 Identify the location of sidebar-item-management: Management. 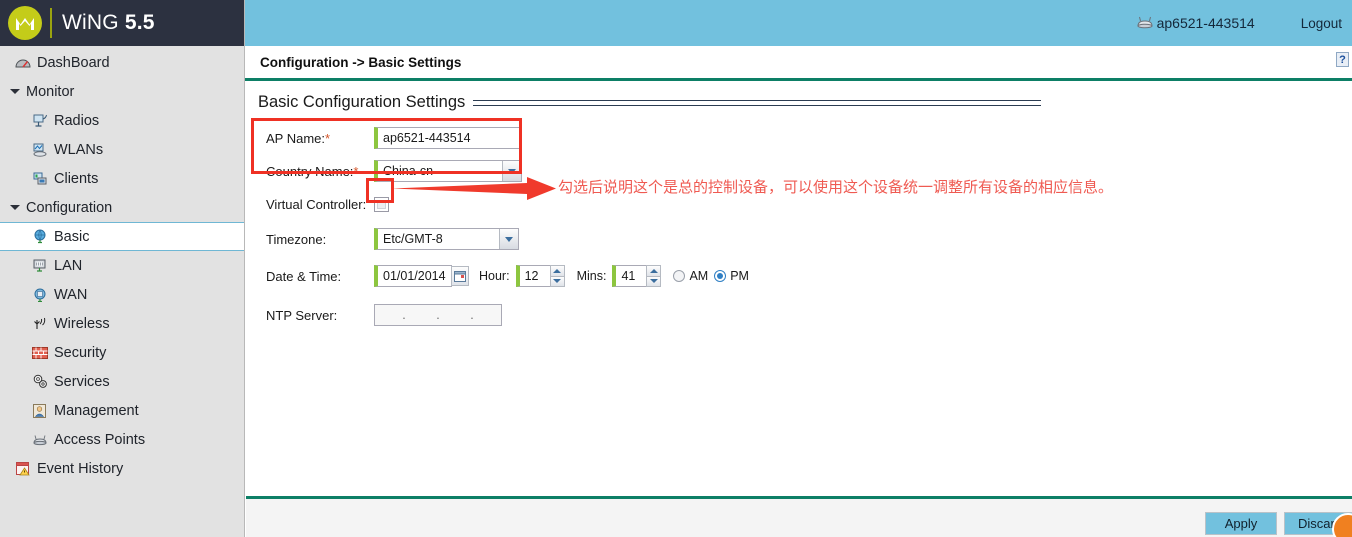
(122, 410).